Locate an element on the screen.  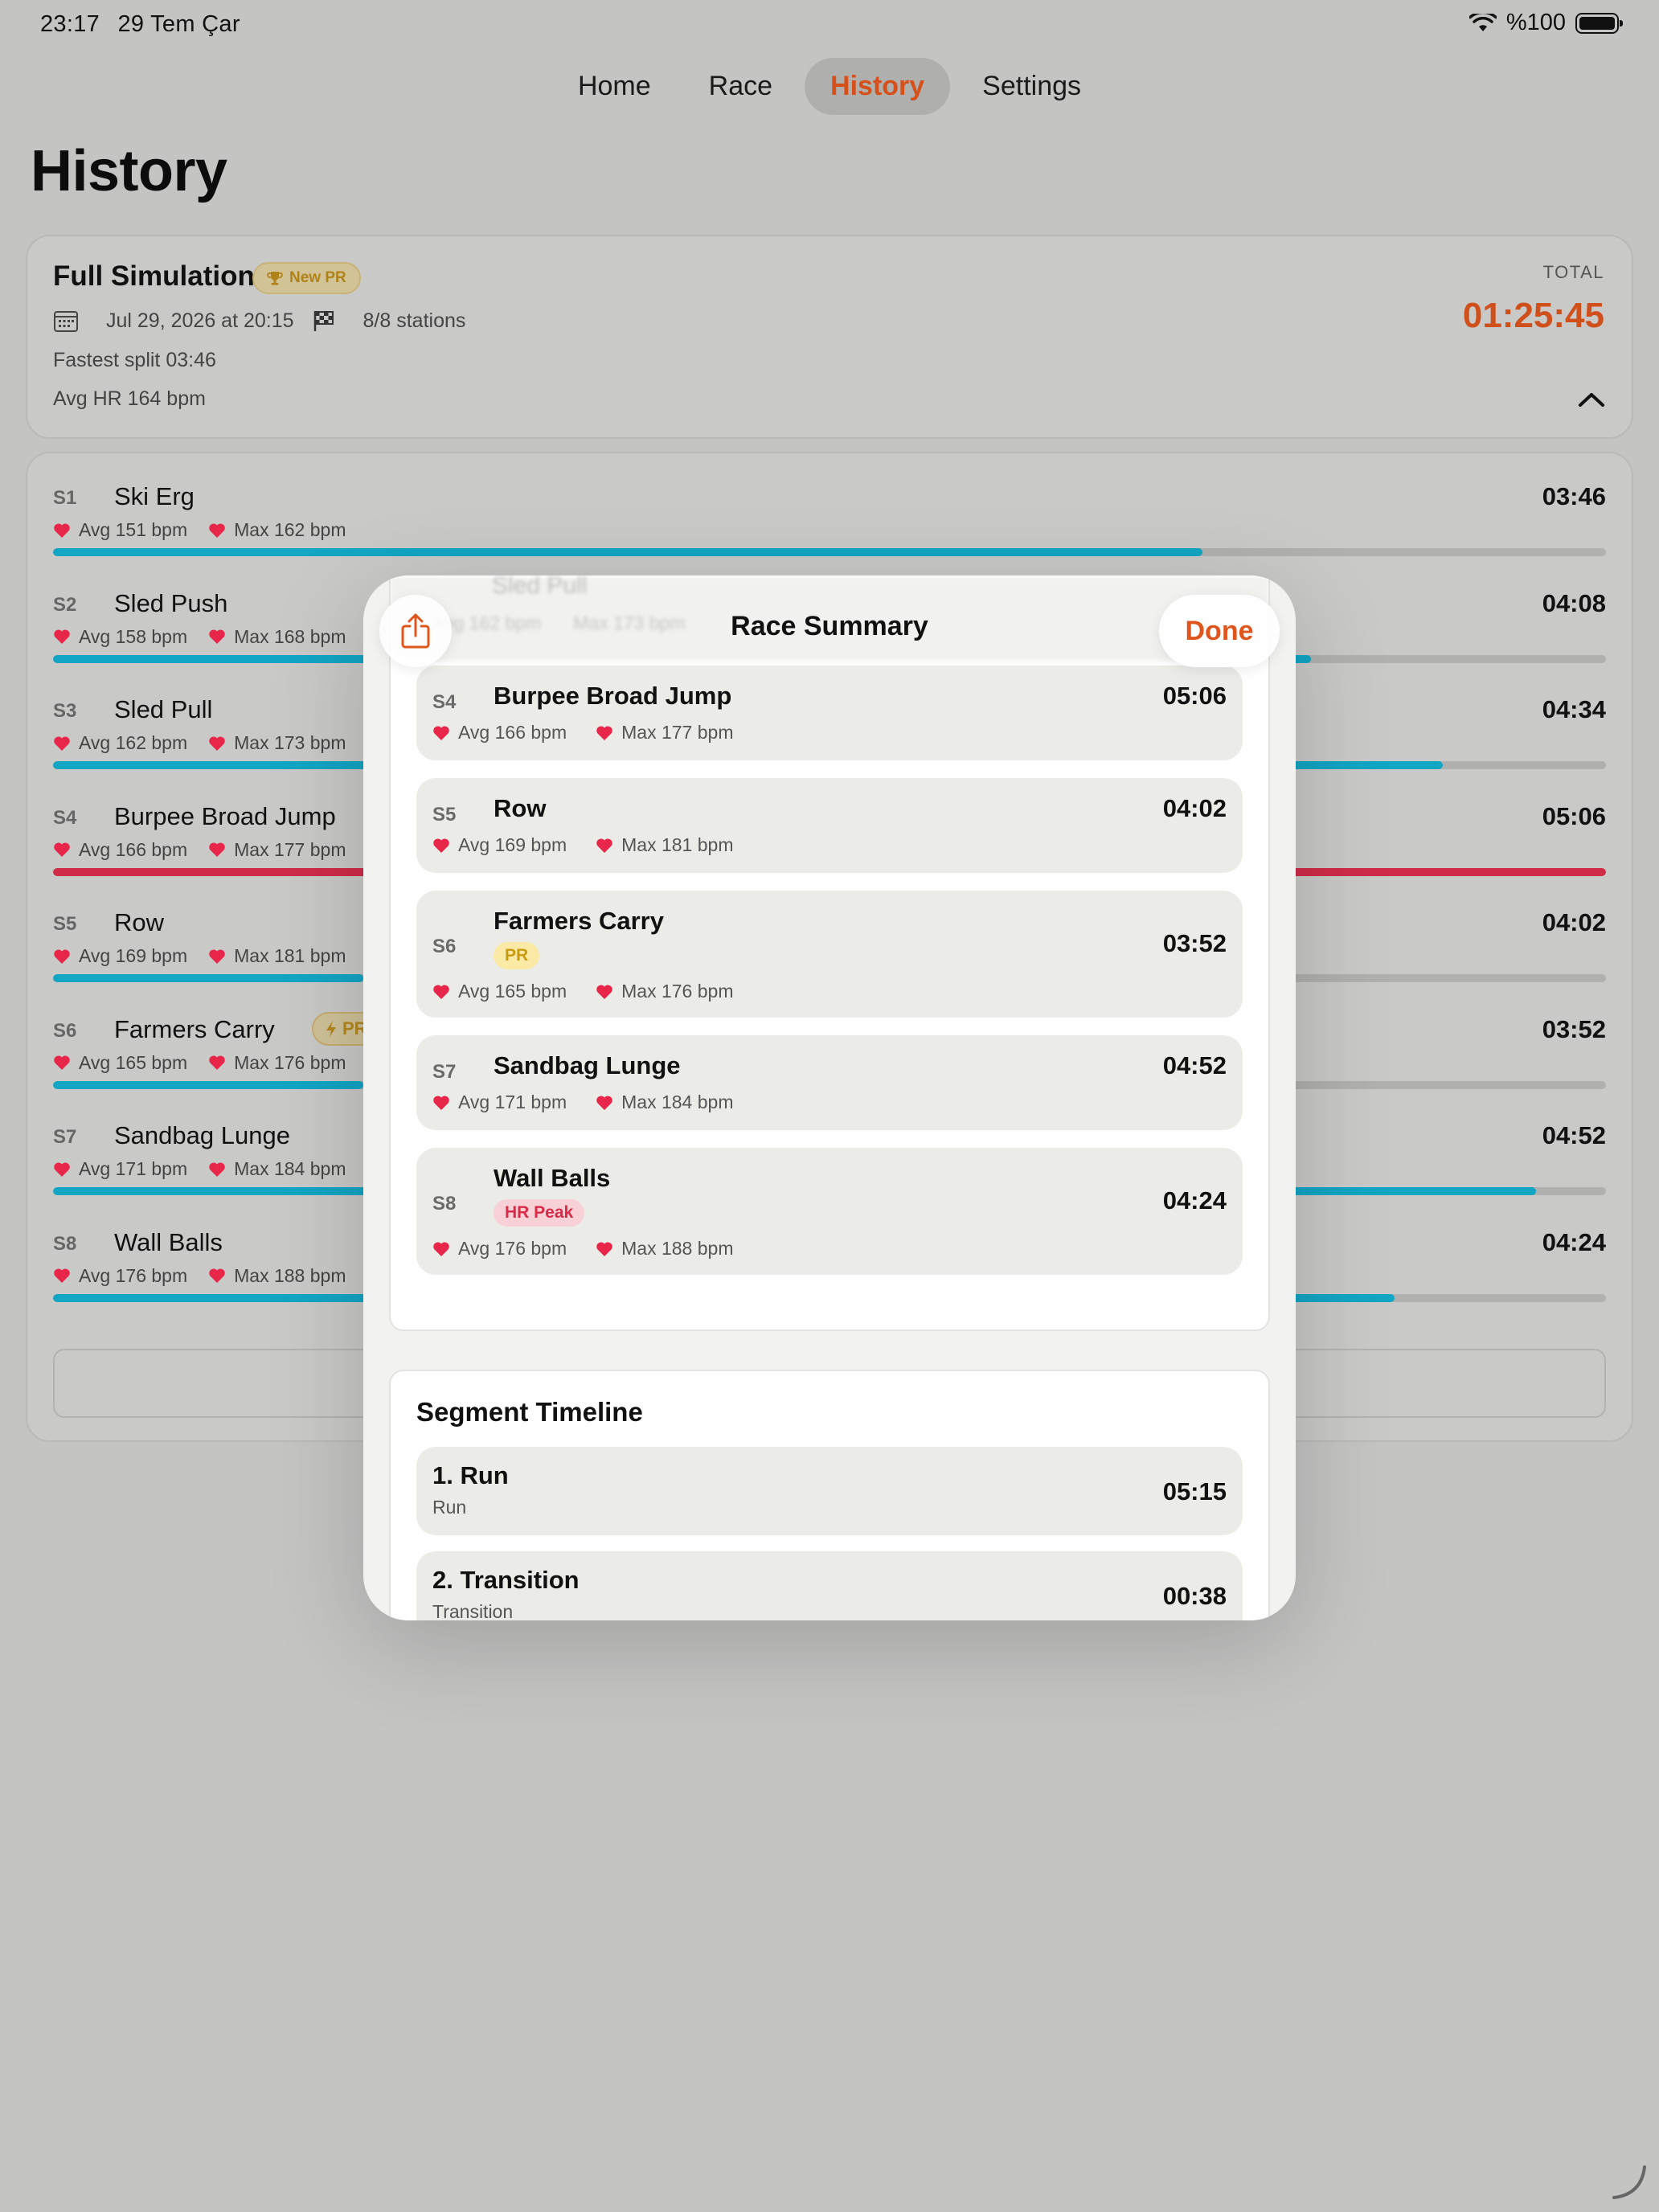
split-code: S2 is located at coordinates (65, 604).